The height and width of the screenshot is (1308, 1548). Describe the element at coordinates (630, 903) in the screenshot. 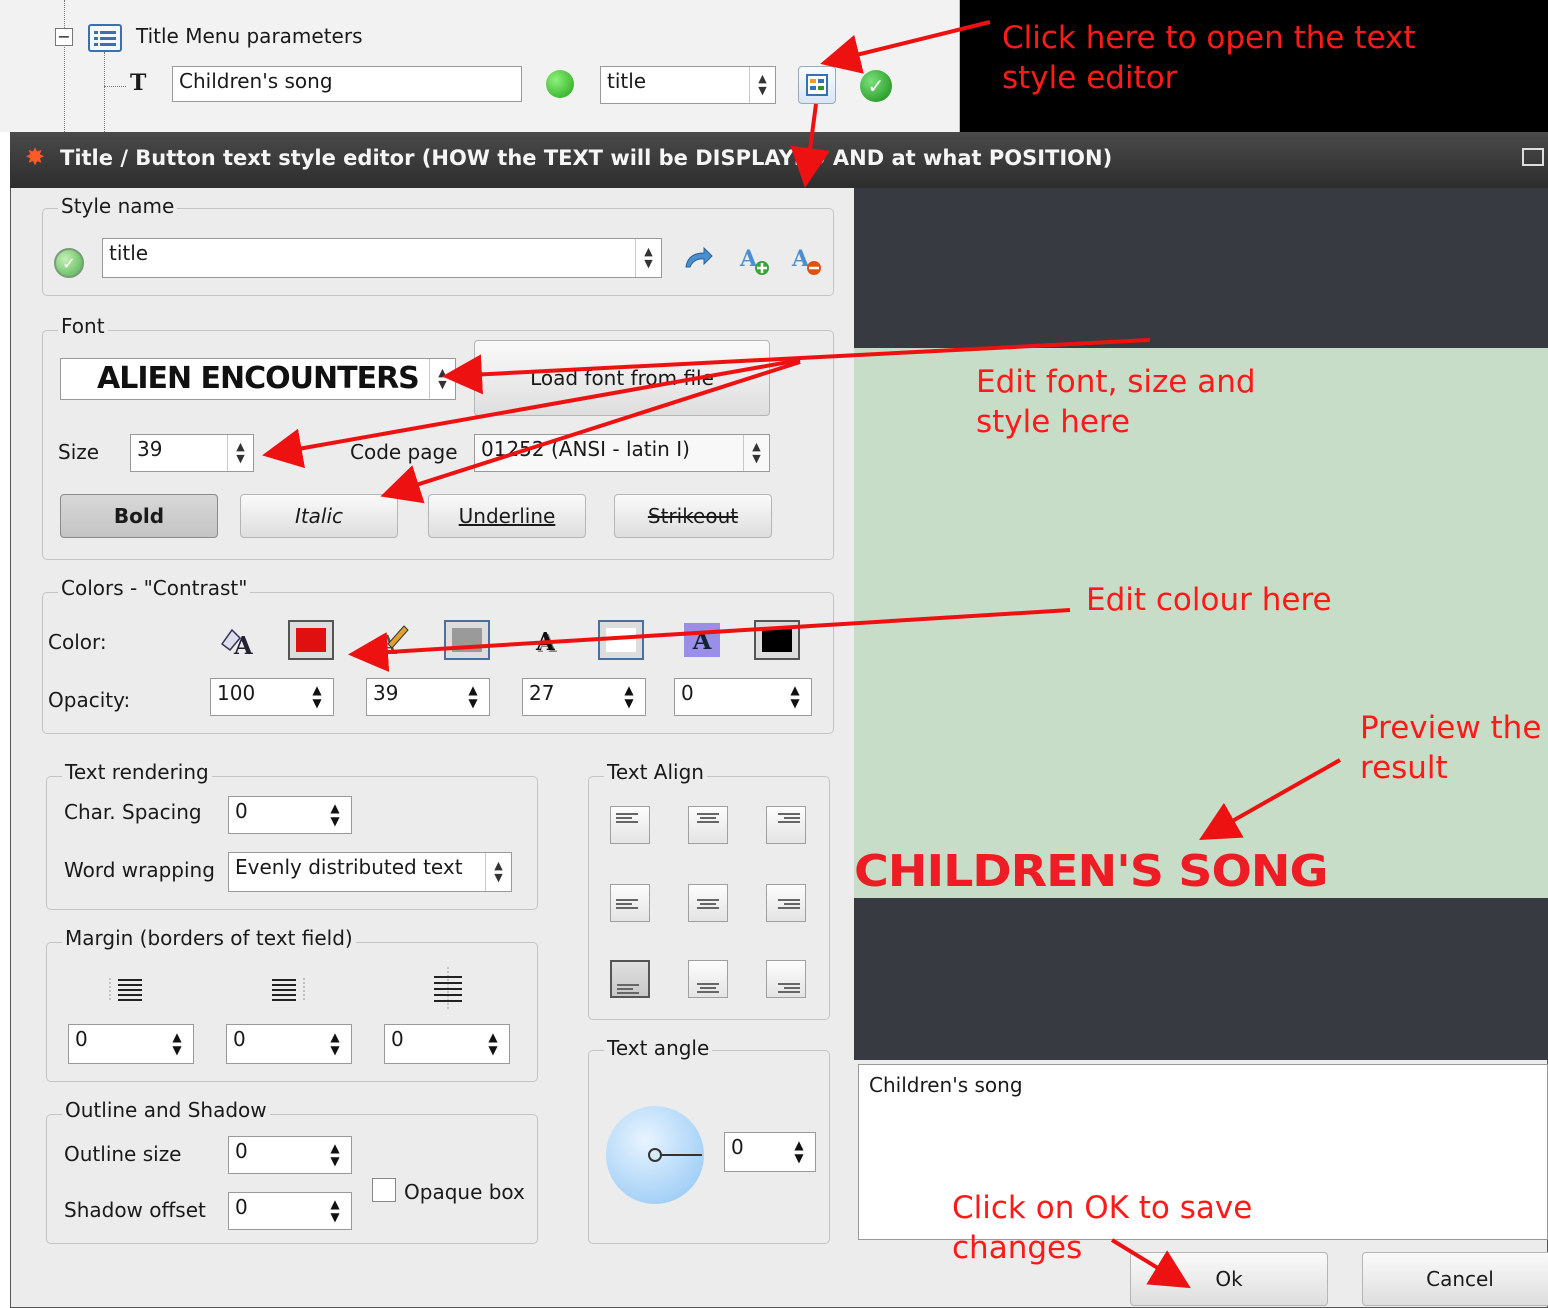

I see `align-middle-left-button` at that location.